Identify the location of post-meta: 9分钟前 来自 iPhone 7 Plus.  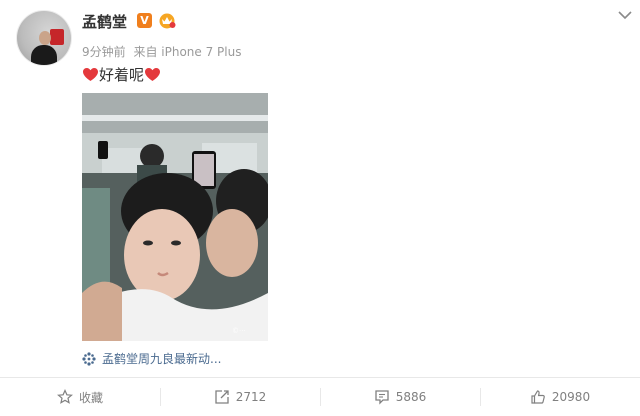
(163, 51).